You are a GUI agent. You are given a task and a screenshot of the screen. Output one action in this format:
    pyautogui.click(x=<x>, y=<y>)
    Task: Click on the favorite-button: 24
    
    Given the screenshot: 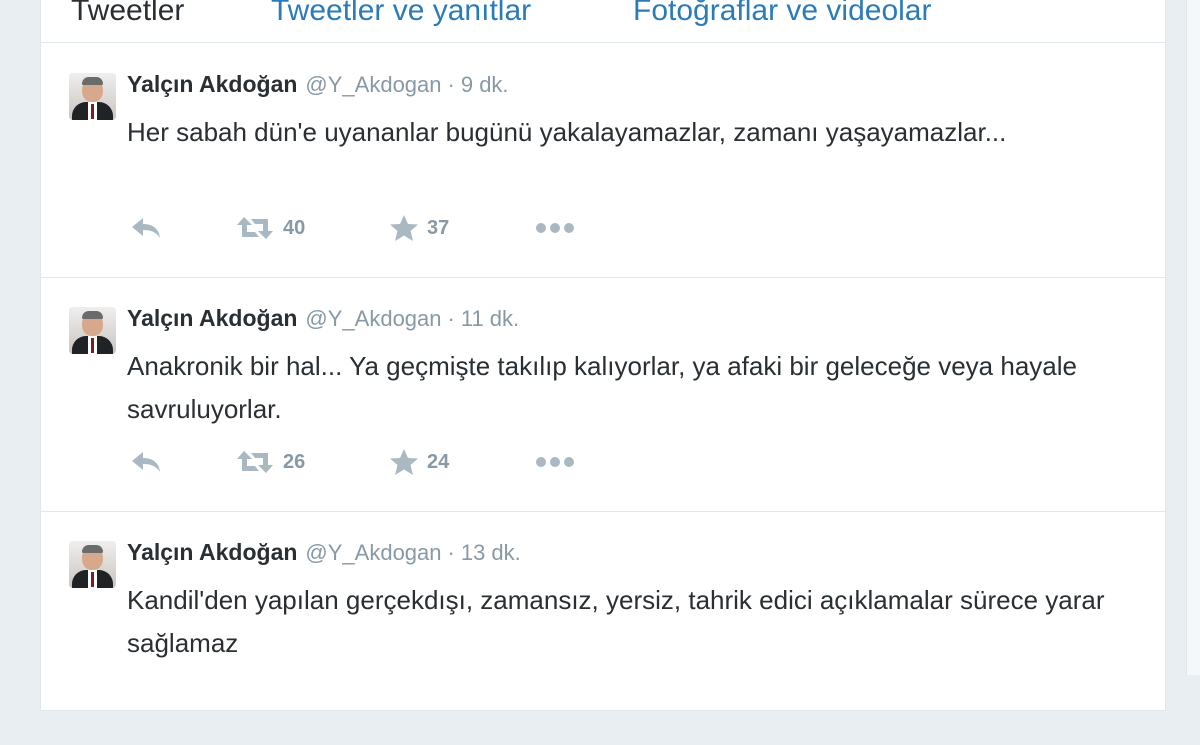 What is the action you would take?
    pyautogui.click(x=419, y=462)
    